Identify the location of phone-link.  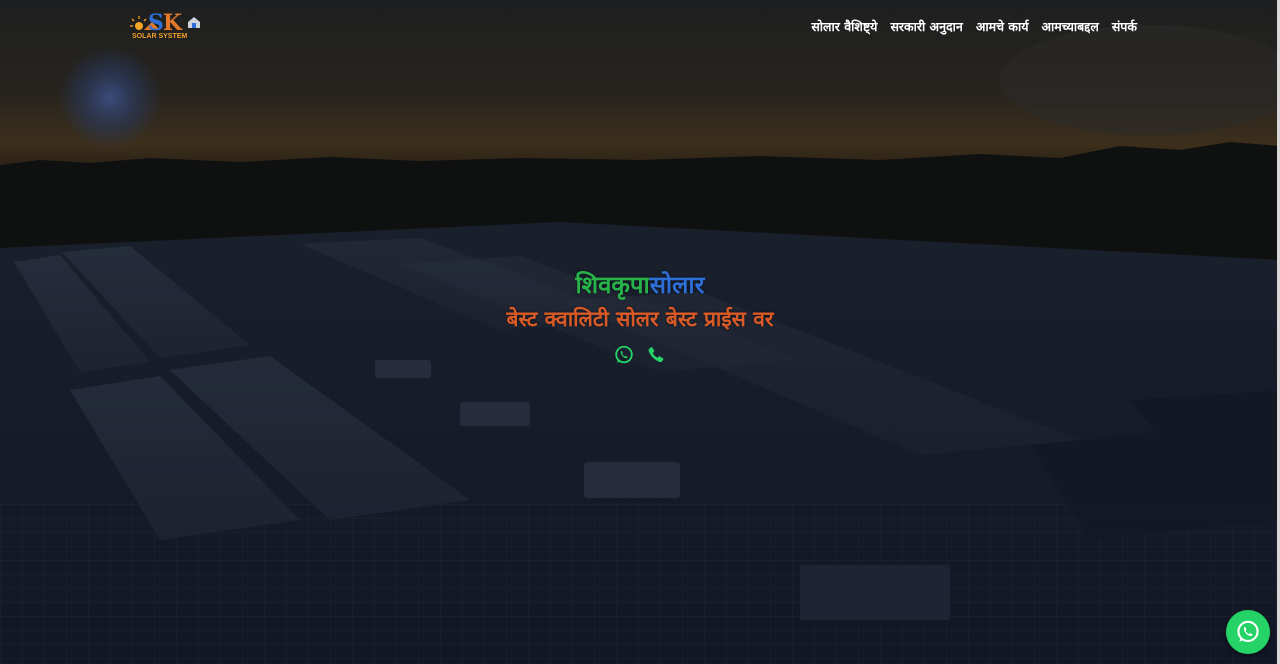
(656, 355).